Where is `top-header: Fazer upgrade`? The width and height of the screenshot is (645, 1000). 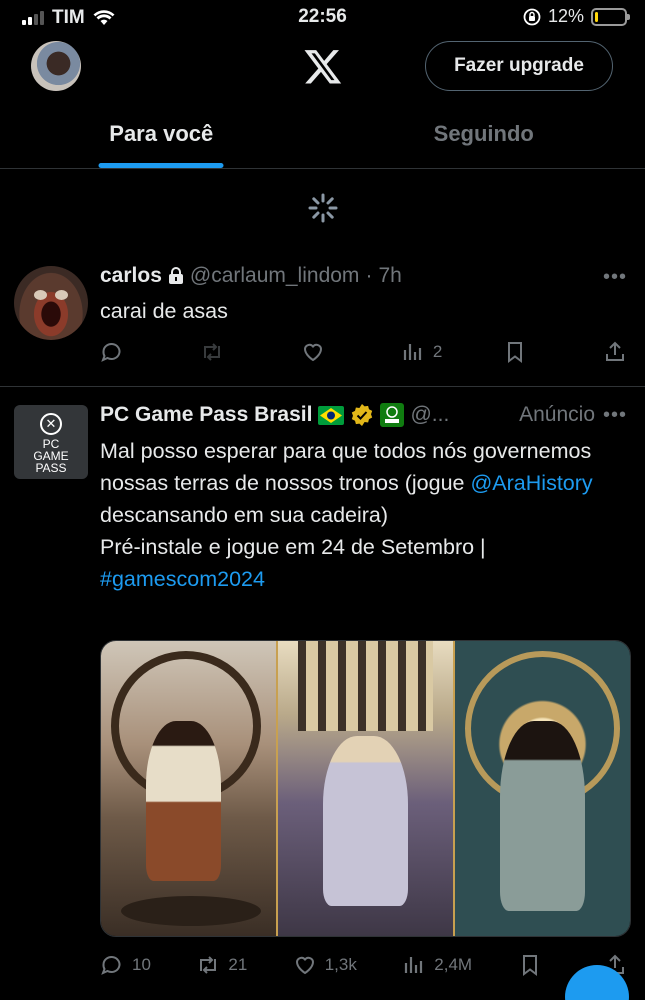 top-header: Fazer upgrade is located at coordinates (322, 66).